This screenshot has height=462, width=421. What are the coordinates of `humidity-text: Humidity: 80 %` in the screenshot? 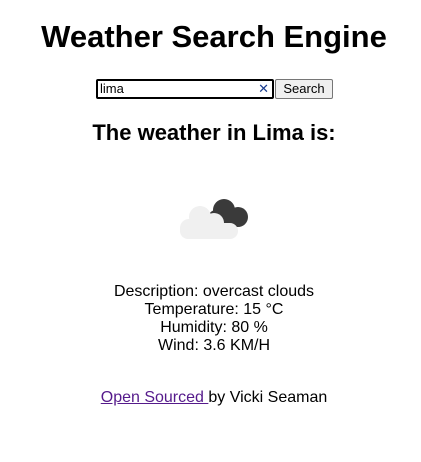 It's located at (214, 327).